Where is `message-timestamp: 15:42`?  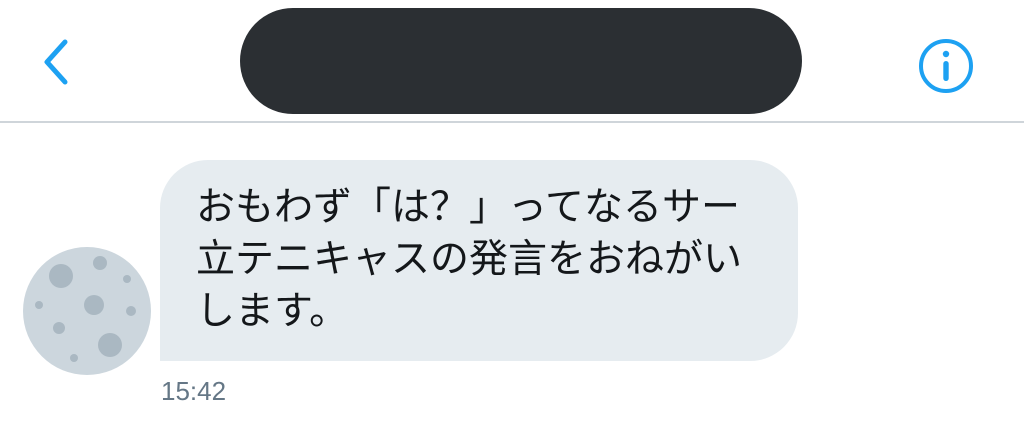
message-timestamp: 15:42 is located at coordinates (194, 391).